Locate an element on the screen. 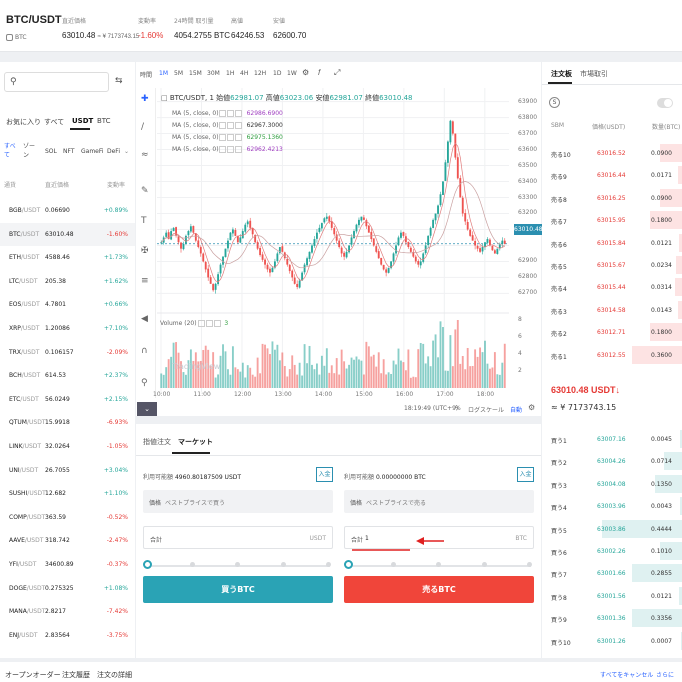  subtab-sol: SOL is located at coordinates (51, 151).